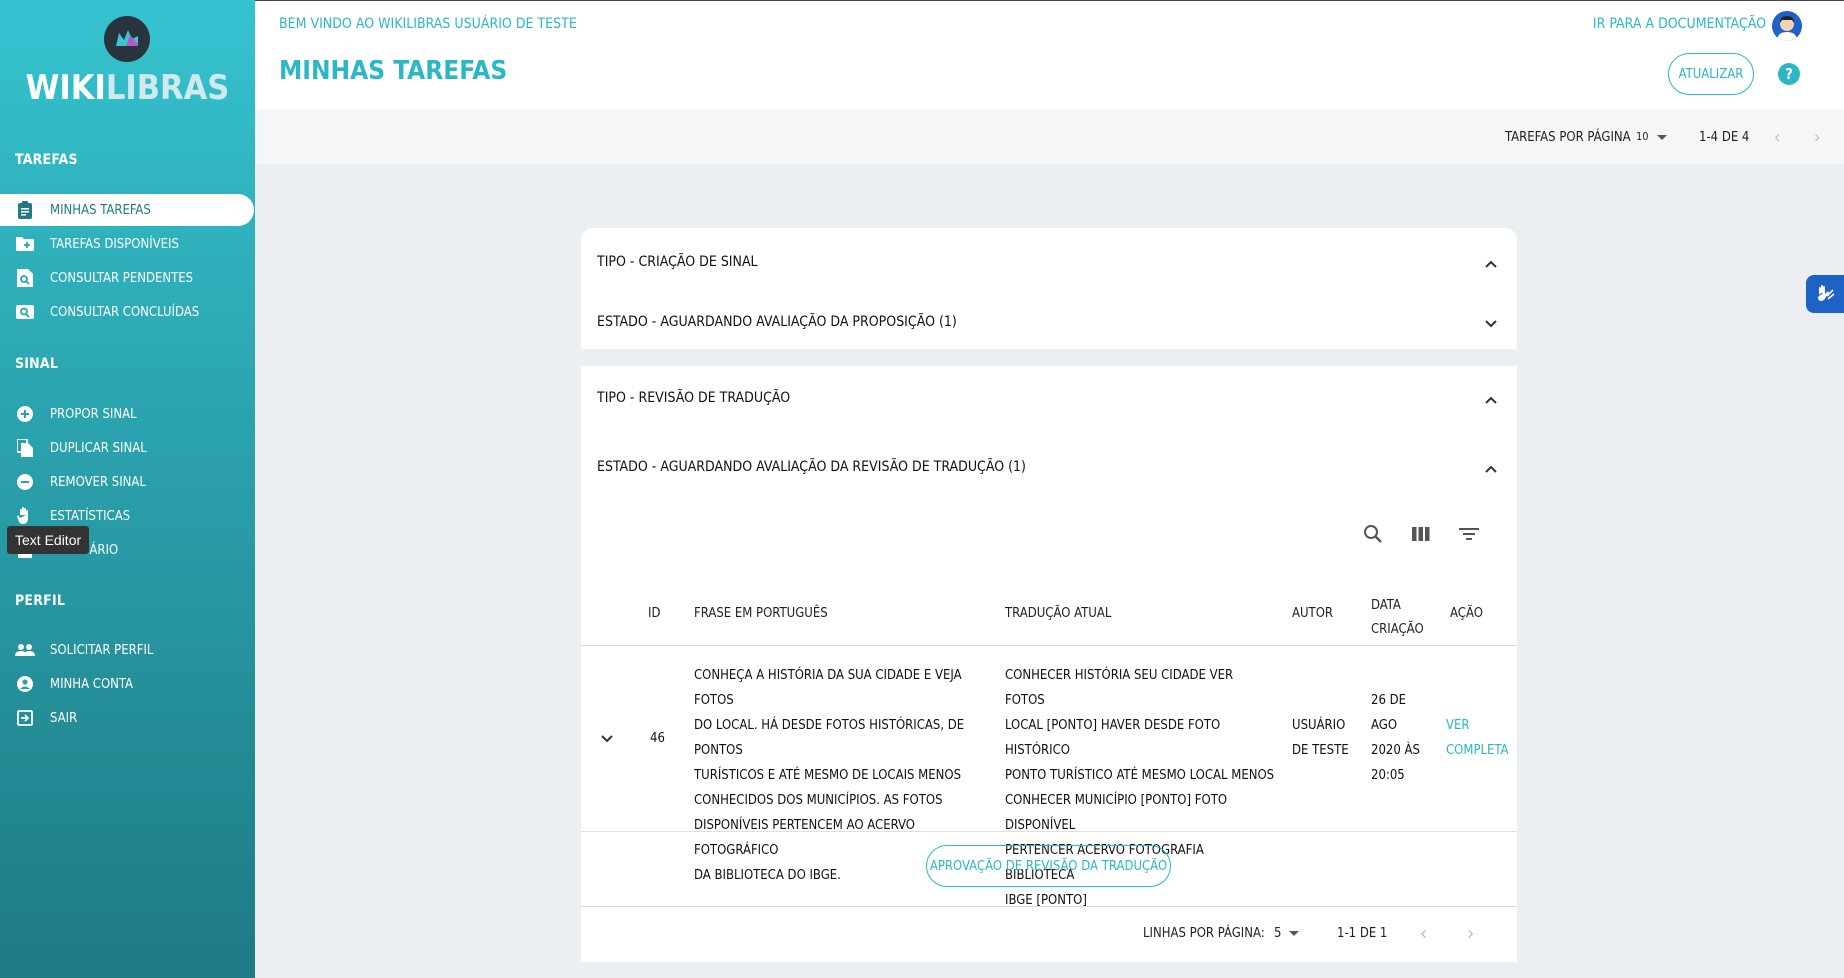 This screenshot has width=1844, height=978. Describe the element at coordinates (25, 244) in the screenshot. I see `folder-add-icon` at that location.